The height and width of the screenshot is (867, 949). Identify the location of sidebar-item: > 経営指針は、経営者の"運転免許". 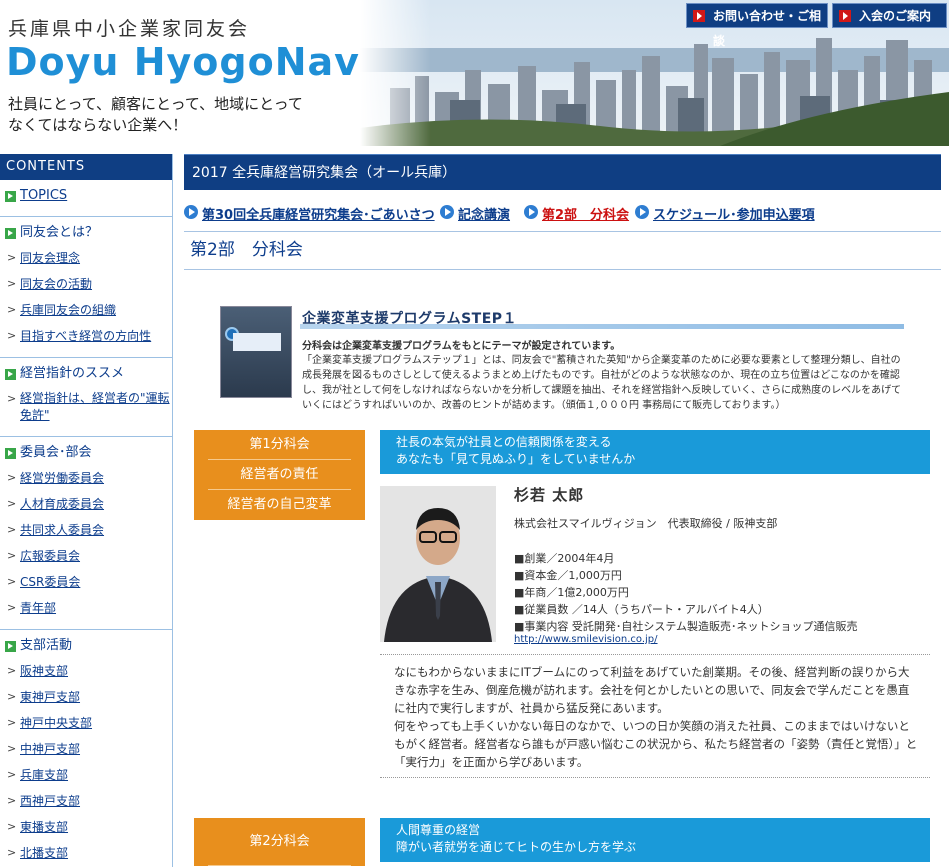
(86, 407).